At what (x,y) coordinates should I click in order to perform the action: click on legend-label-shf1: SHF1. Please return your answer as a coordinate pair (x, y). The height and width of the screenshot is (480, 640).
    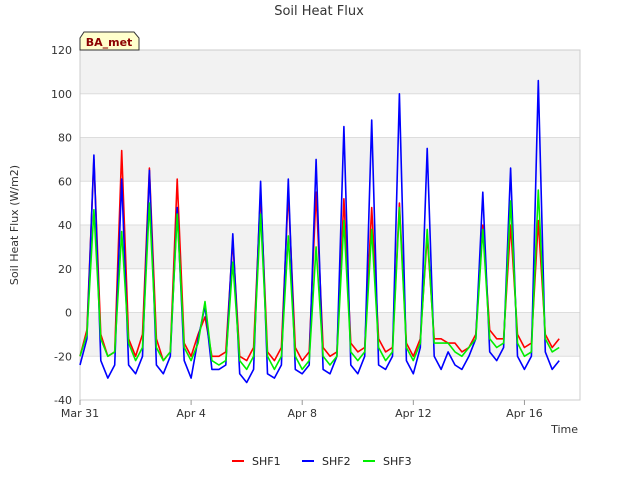
    Looking at the image, I should click on (266, 461).